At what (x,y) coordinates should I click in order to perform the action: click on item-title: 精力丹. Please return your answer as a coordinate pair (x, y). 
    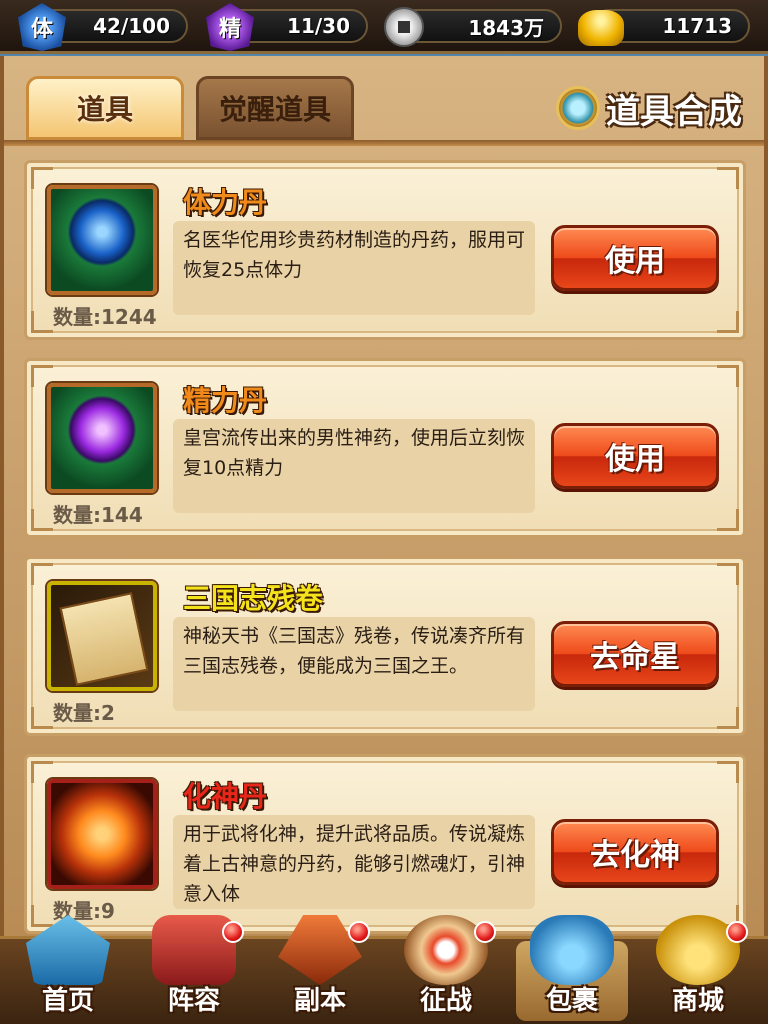
    Looking at the image, I should click on (225, 400).